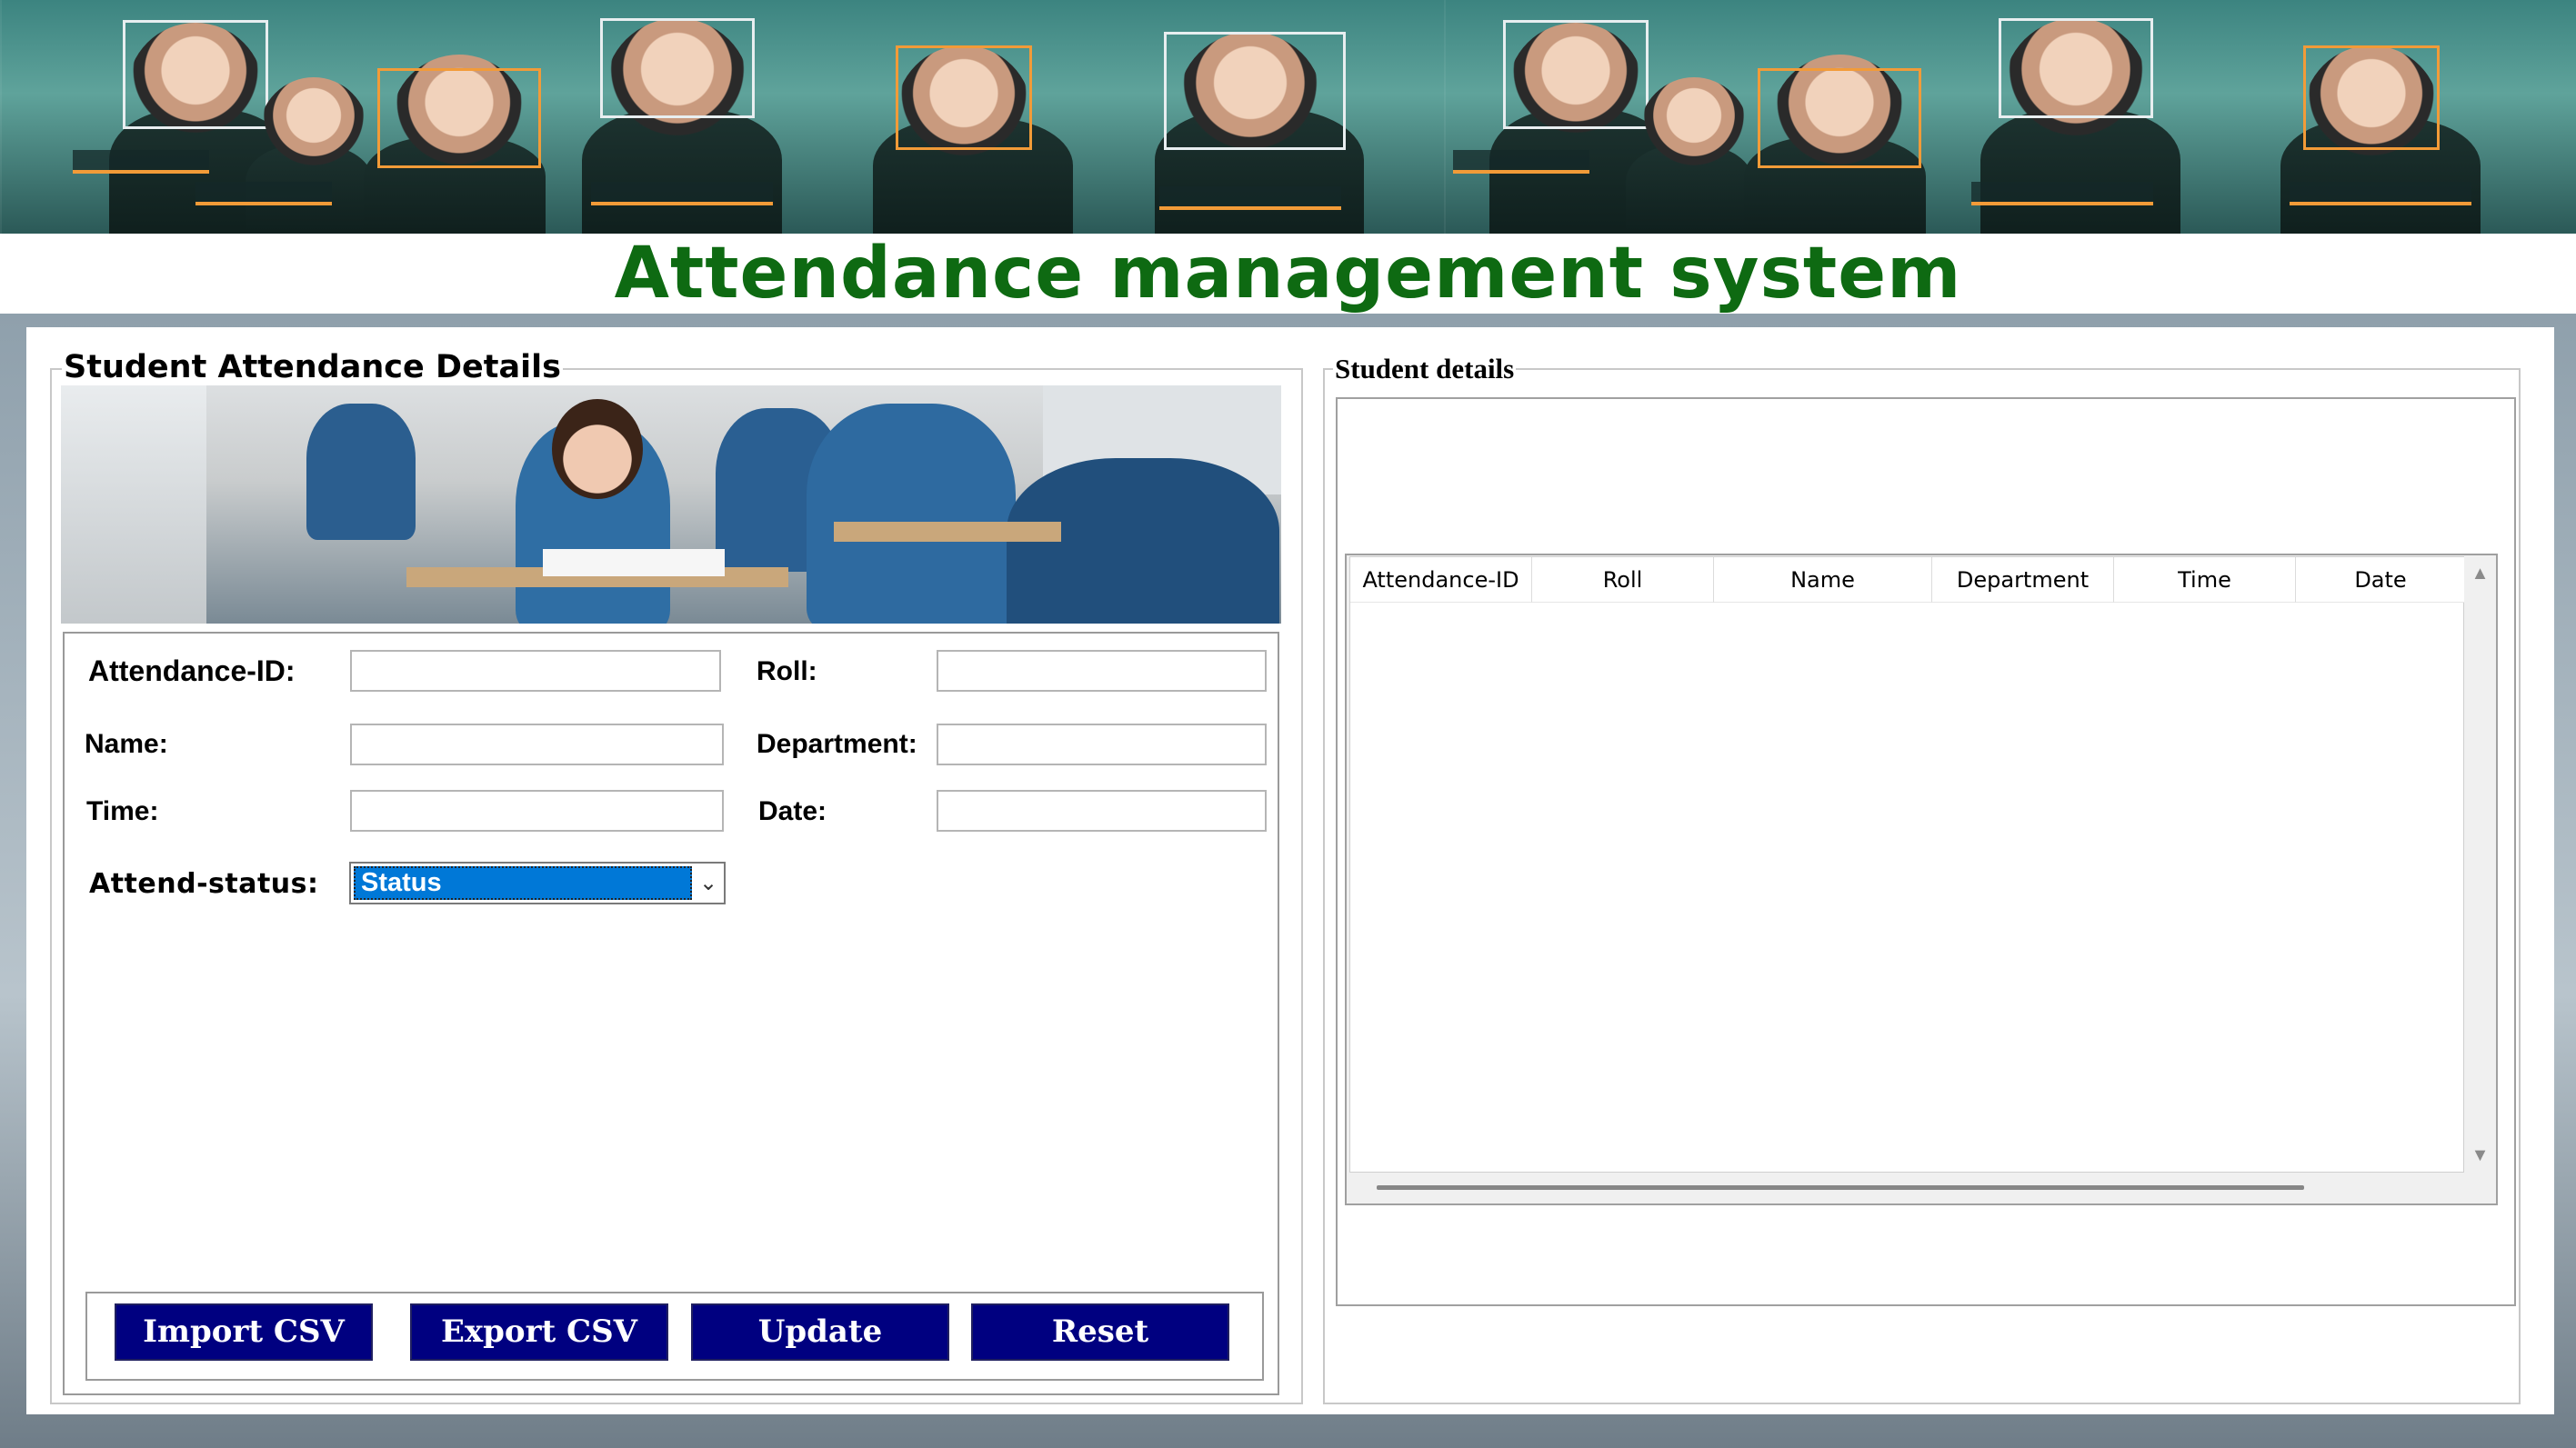  What do you see at coordinates (537, 744) in the screenshot?
I see `name-input` at bounding box center [537, 744].